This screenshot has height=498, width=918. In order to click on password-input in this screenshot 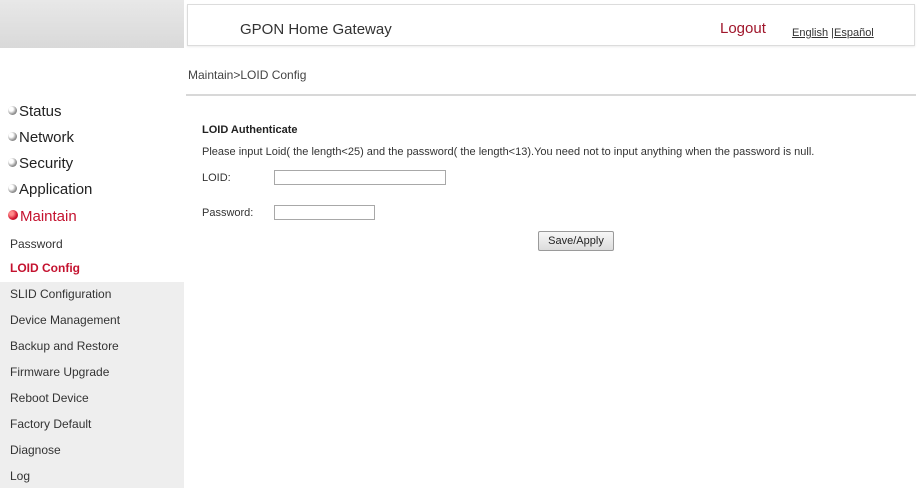, I will do `click(324, 212)`.